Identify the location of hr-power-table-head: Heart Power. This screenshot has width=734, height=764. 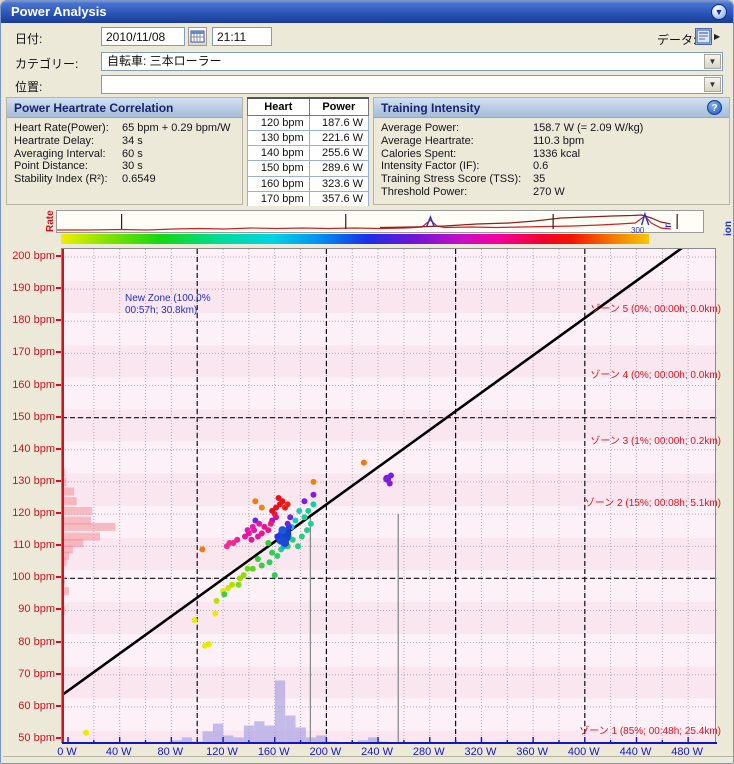
(308, 106).